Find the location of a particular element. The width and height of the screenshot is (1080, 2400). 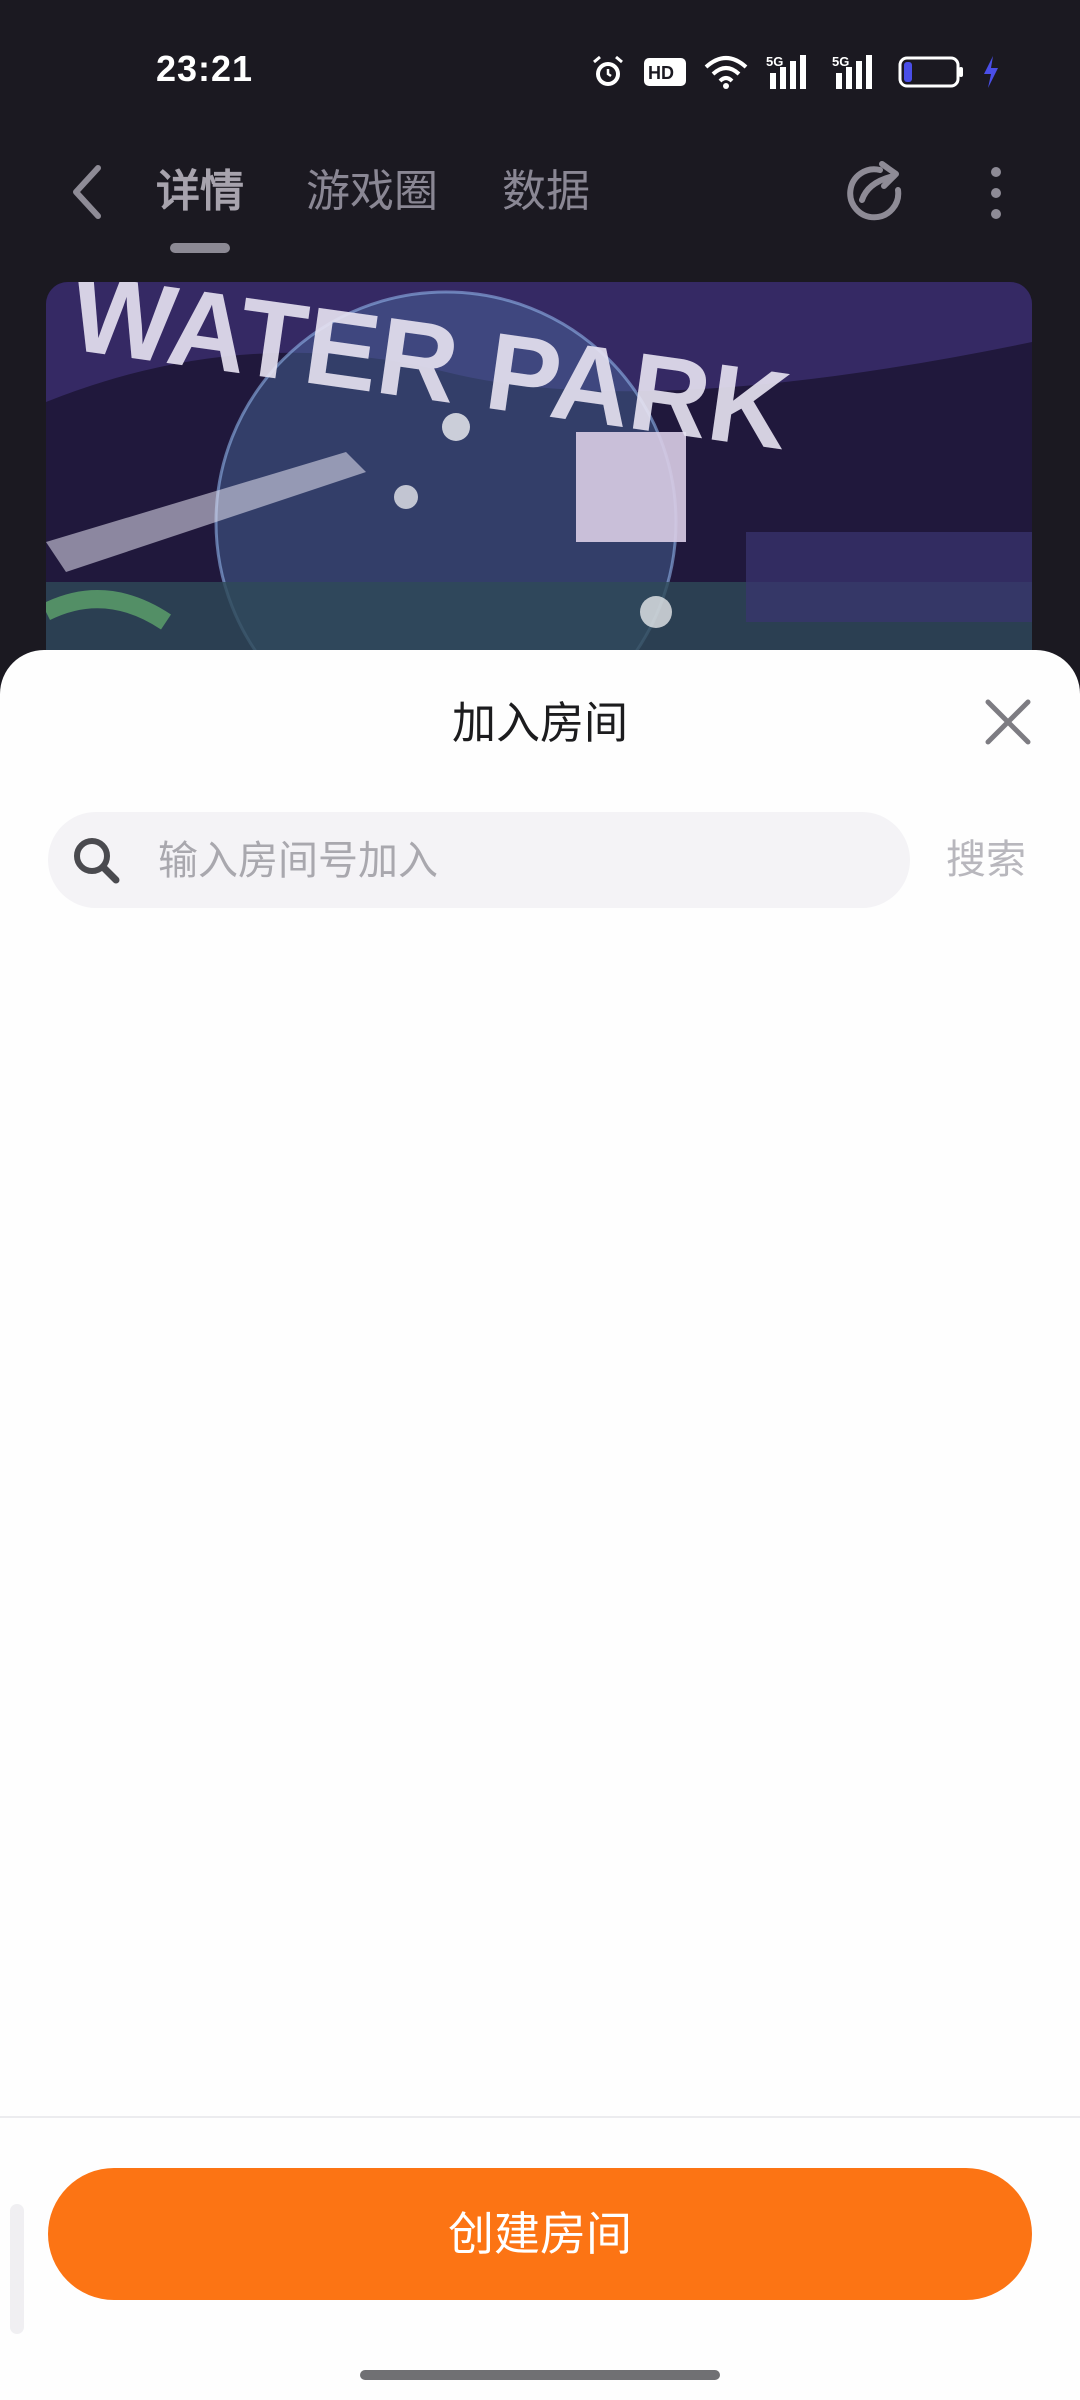

battery-icon is located at coordinates (930, 72).